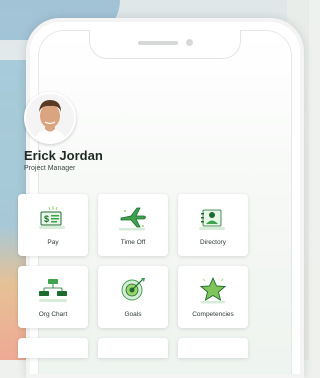 The height and width of the screenshot is (378, 320). I want to click on tile-competencies: Competencies, so click(213, 297).